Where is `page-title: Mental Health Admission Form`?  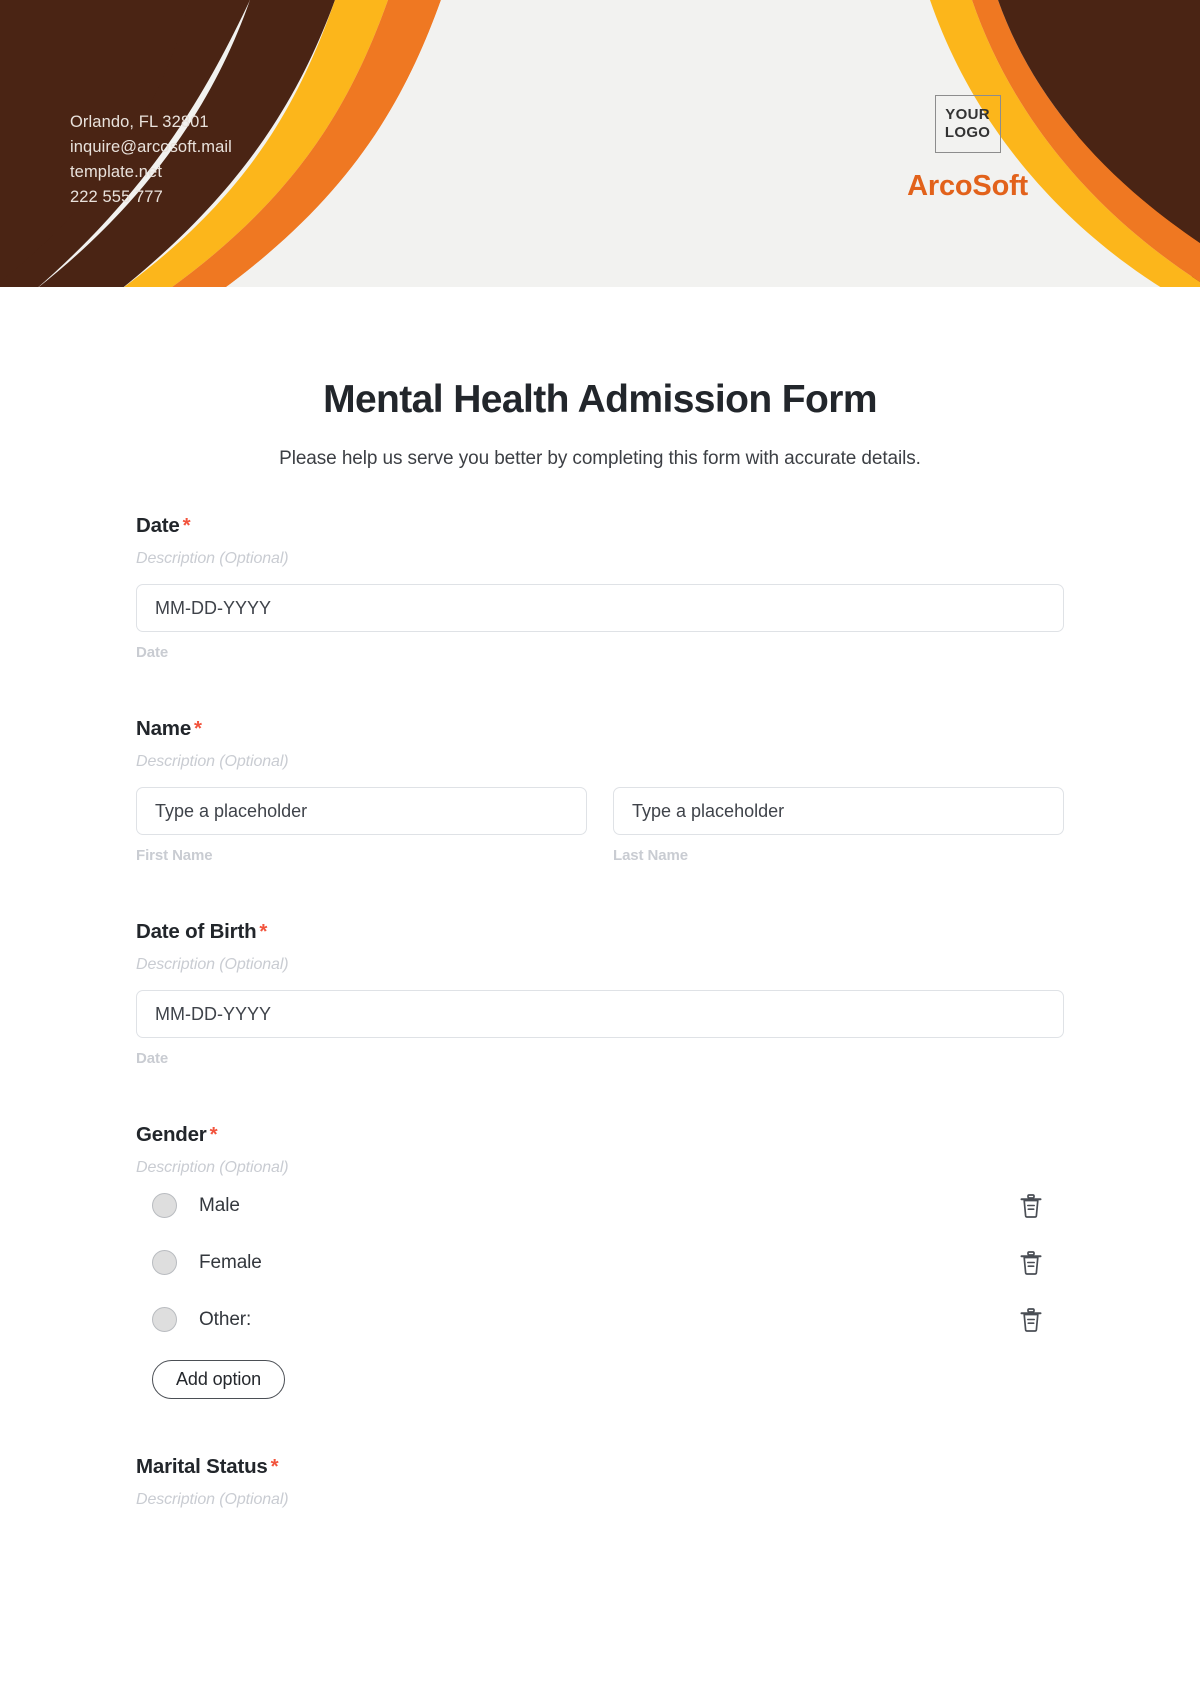 page-title: Mental Health Admission Form is located at coordinates (600, 399).